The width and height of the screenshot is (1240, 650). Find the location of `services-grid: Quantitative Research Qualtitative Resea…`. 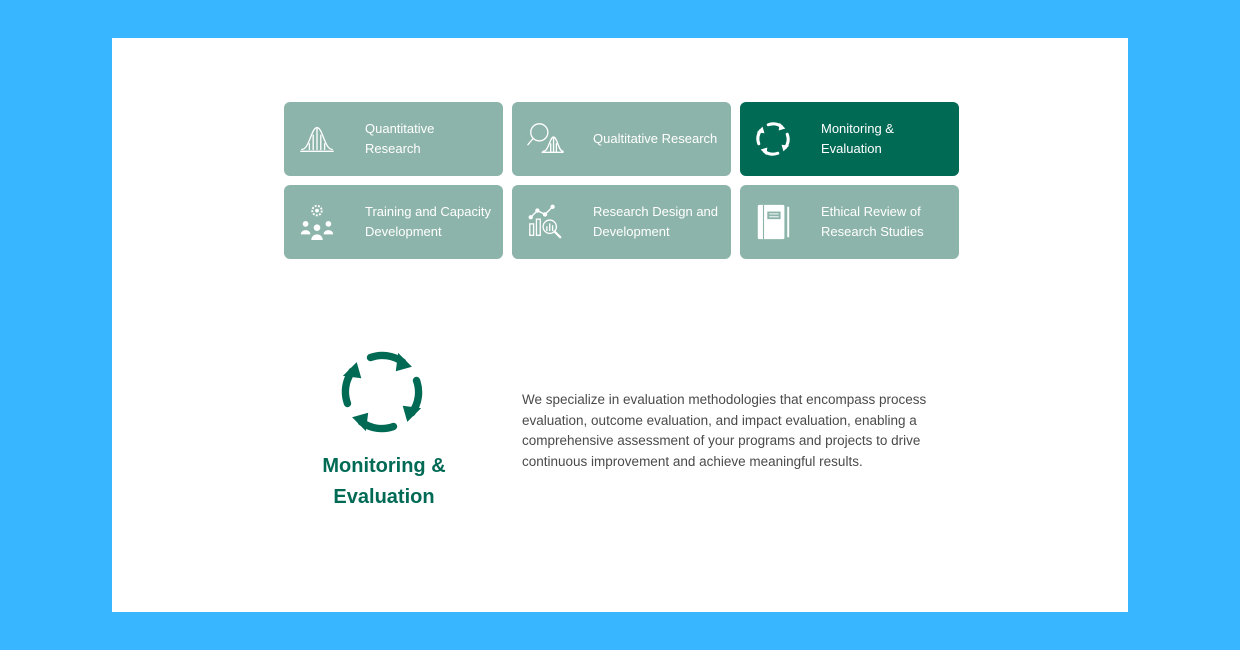

services-grid: Quantitative Research Qualtitative Resea… is located at coordinates (622, 180).